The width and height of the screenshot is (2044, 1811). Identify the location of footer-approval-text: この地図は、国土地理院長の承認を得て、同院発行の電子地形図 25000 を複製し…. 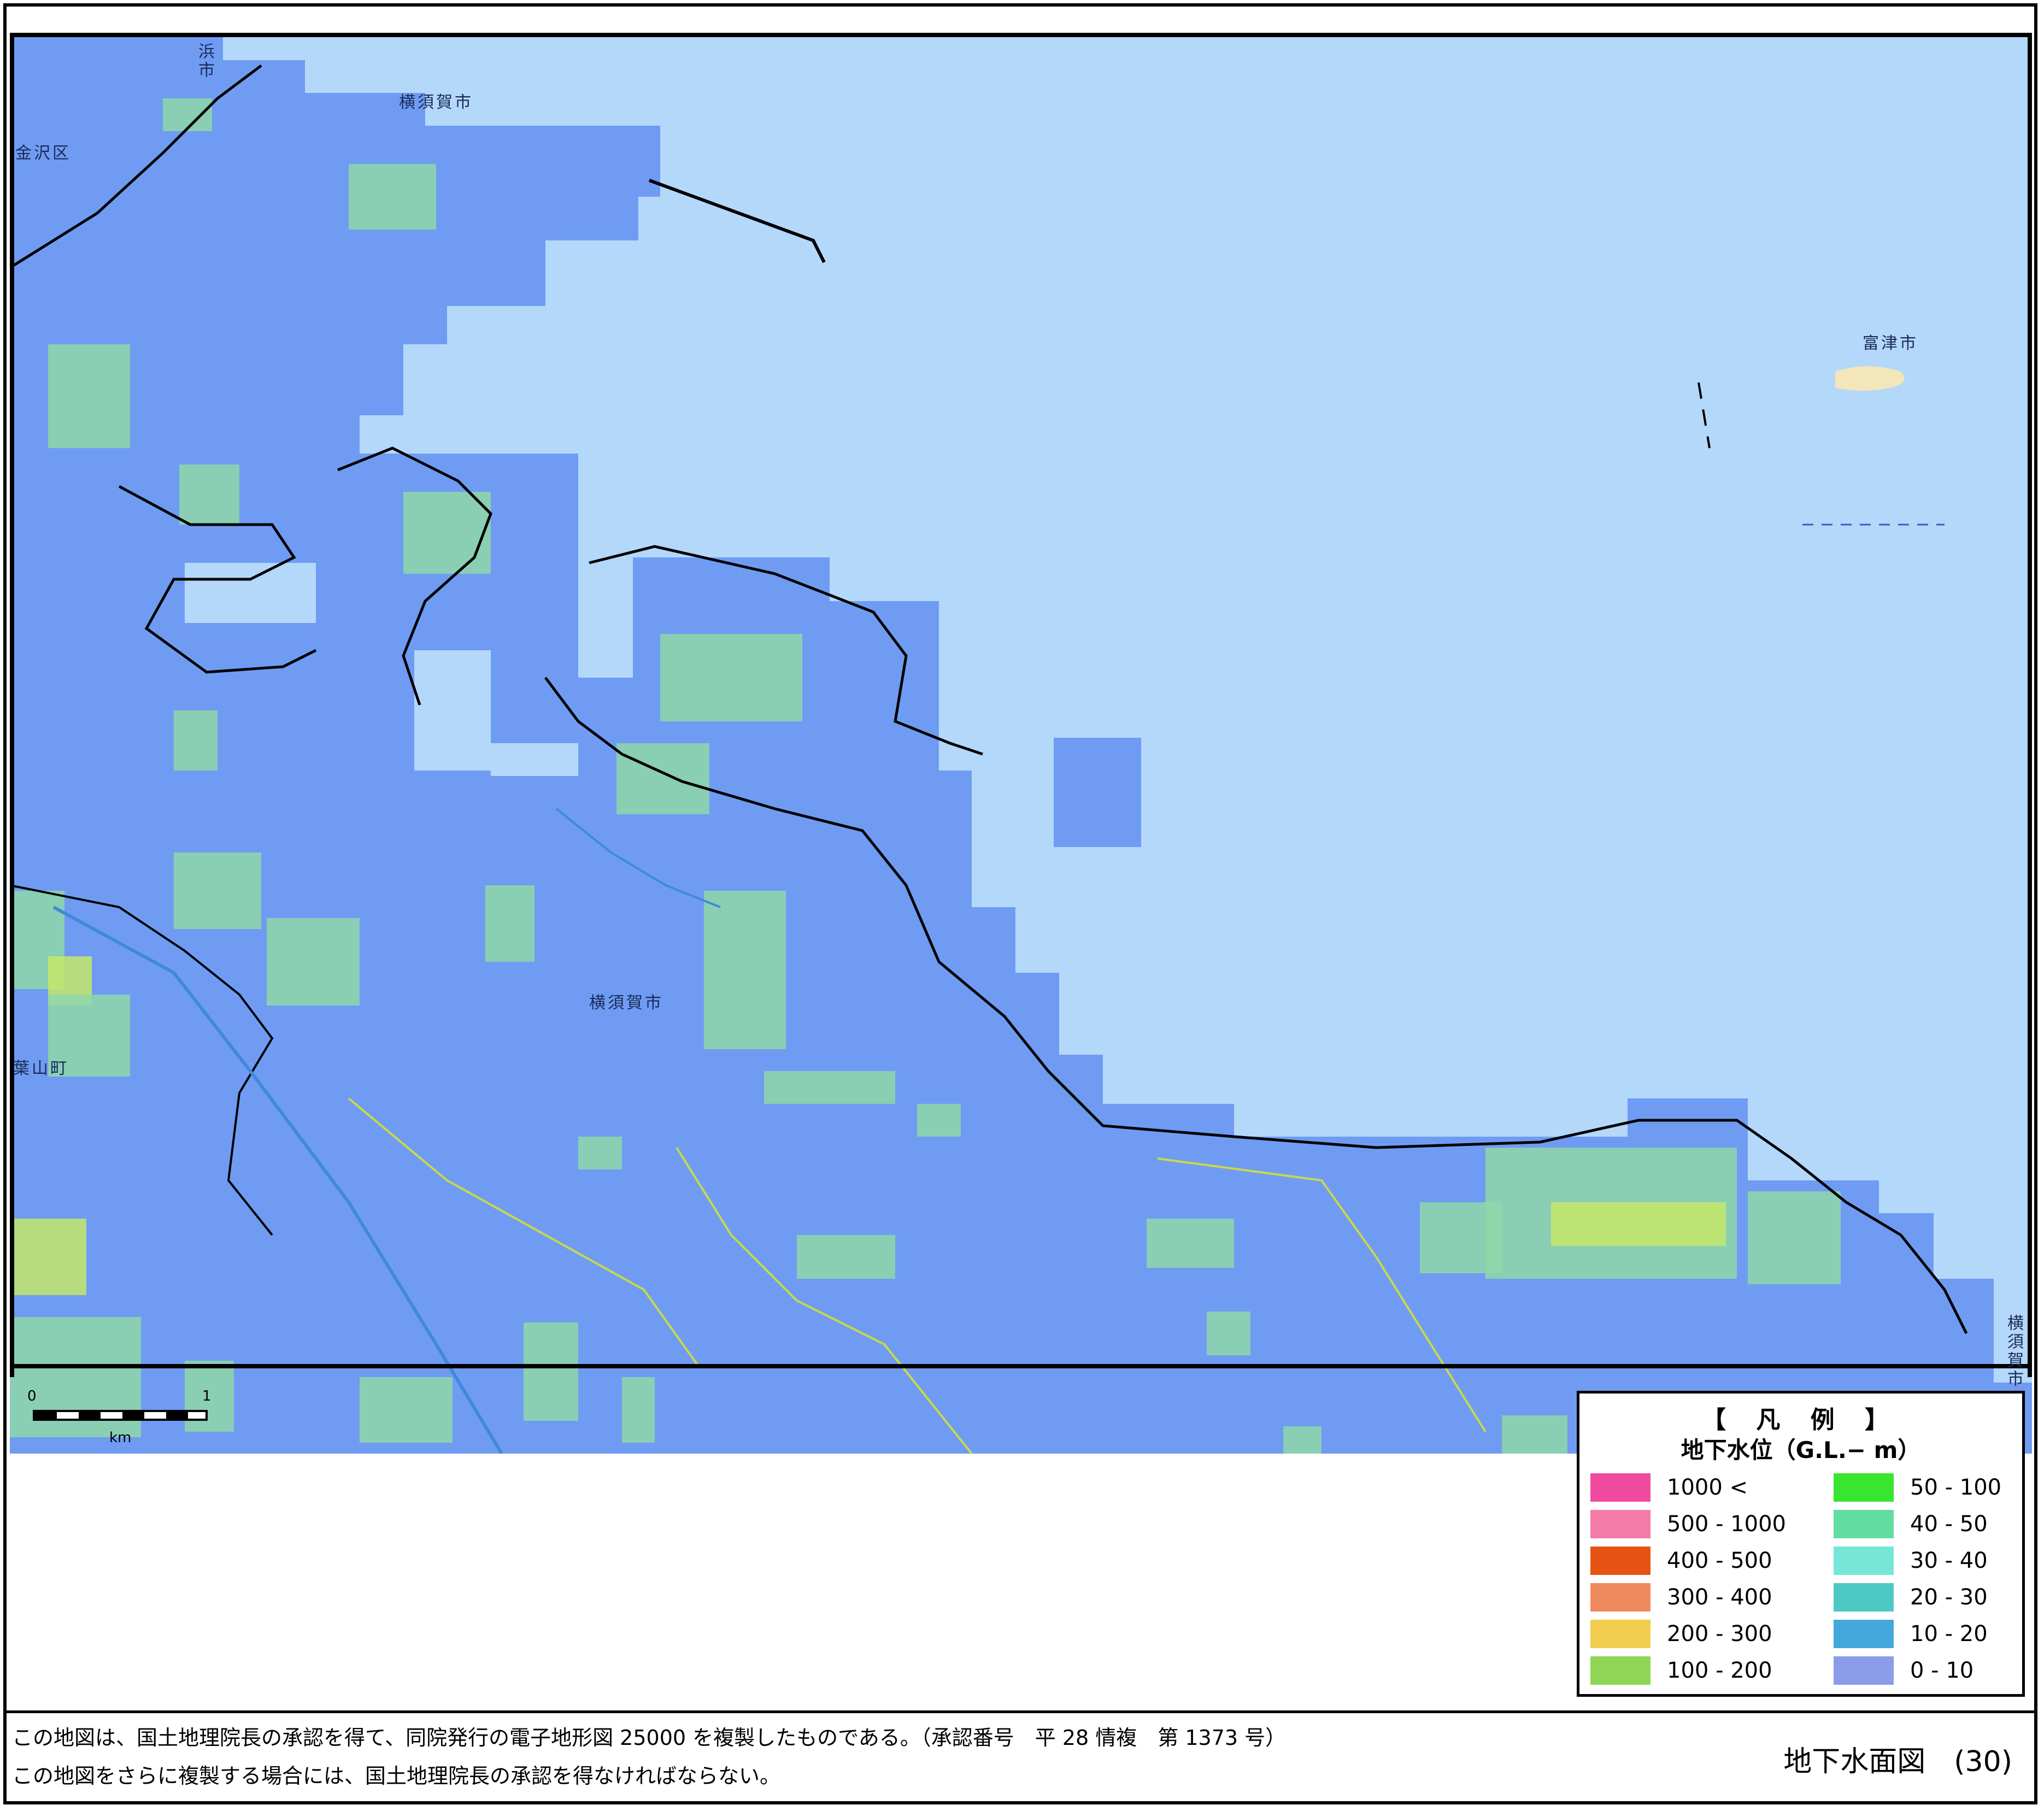
(649, 1738).